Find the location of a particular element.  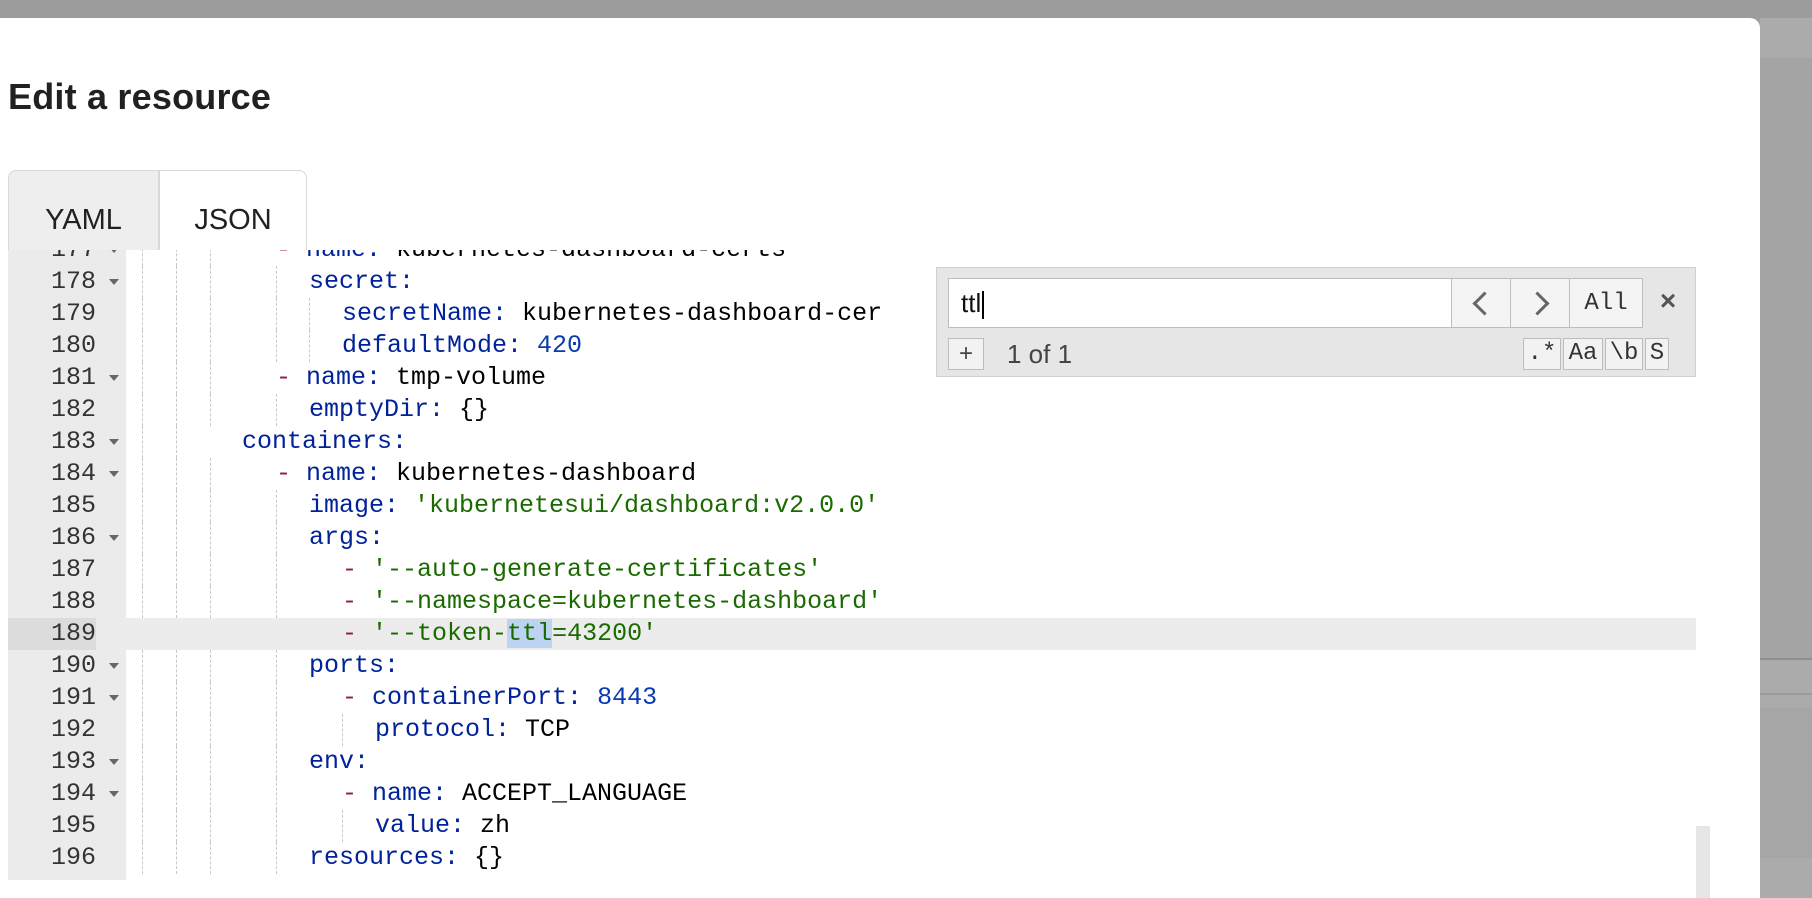

code-text: - name: ACCEPT_LANGUAGE is located at coordinates (515, 793).